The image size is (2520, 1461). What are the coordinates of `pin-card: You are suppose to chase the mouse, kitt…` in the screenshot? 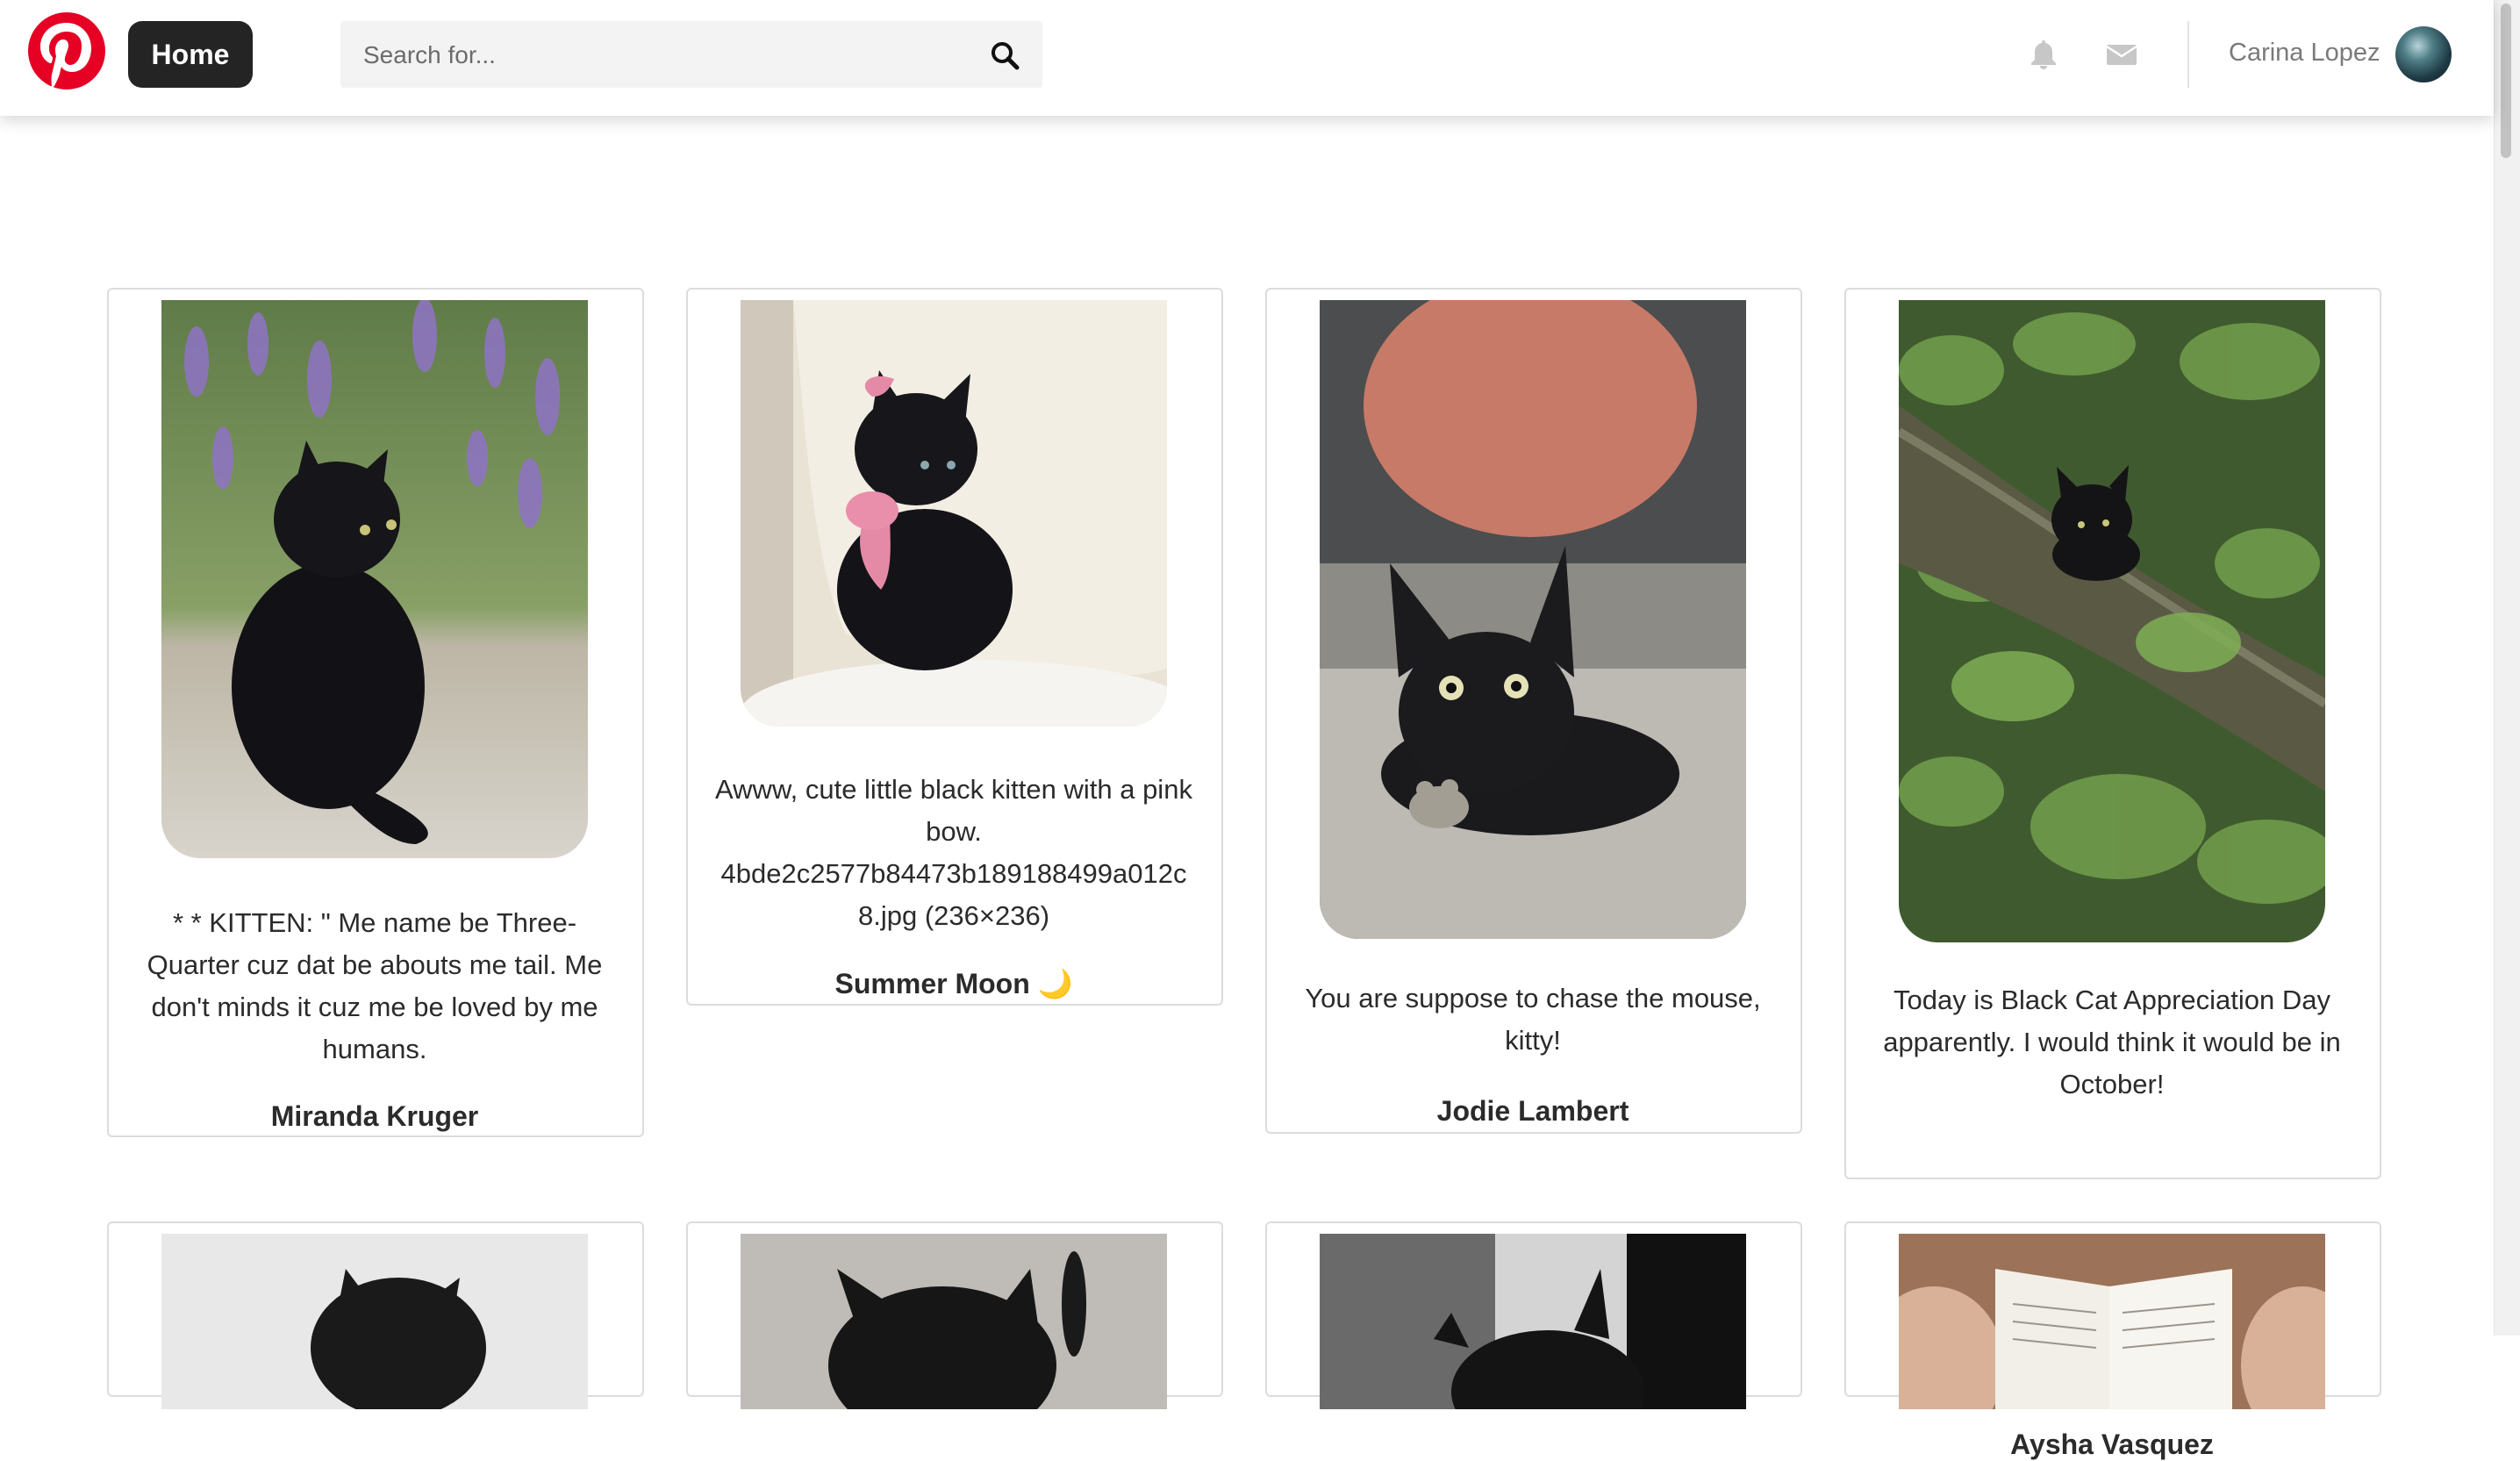 It's located at (1533, 711).